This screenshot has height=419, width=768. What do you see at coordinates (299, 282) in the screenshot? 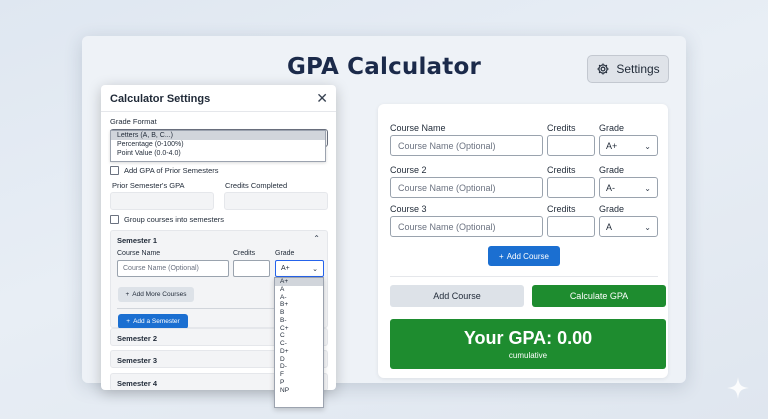
I see `grade-option: A+` at bounding box center [299, 282].